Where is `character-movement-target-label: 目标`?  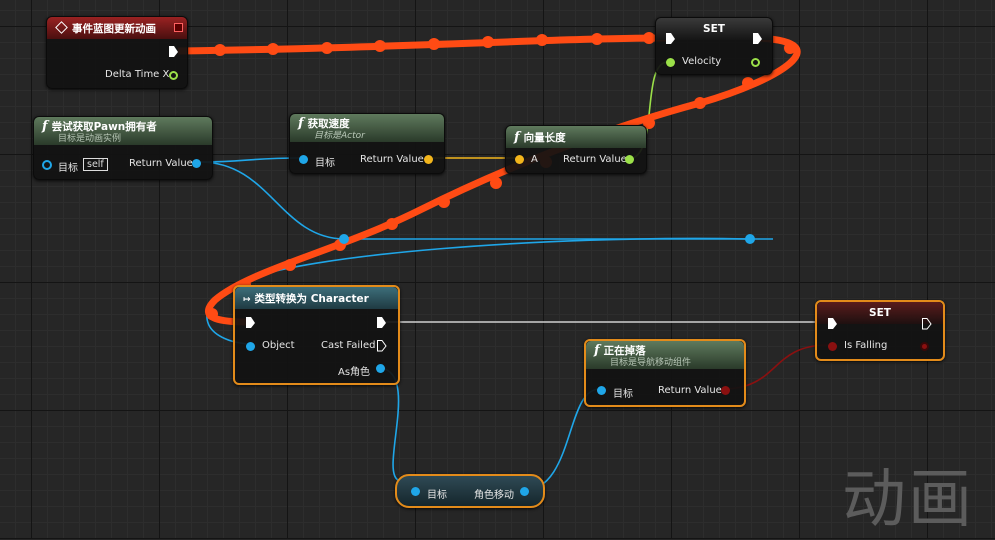
character-movement-target-label: 目标 is located at coordinates (437, 495).